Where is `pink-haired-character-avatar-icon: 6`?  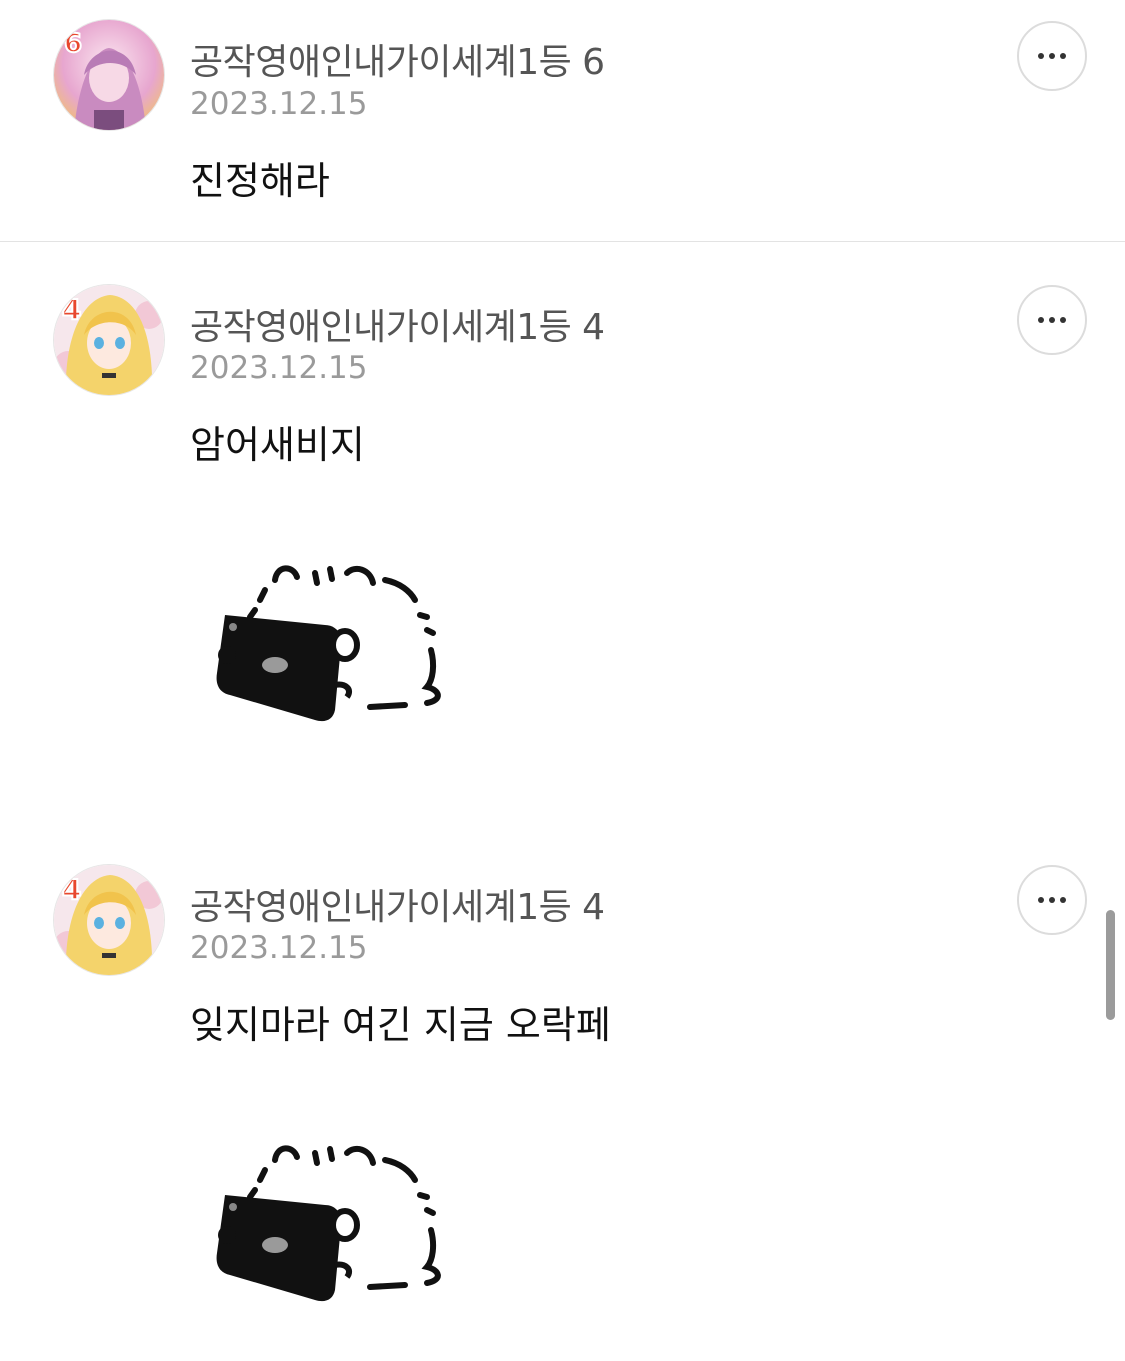
pink-haired-character-avatar-icon: 6 is located at coordinates (109, 75).